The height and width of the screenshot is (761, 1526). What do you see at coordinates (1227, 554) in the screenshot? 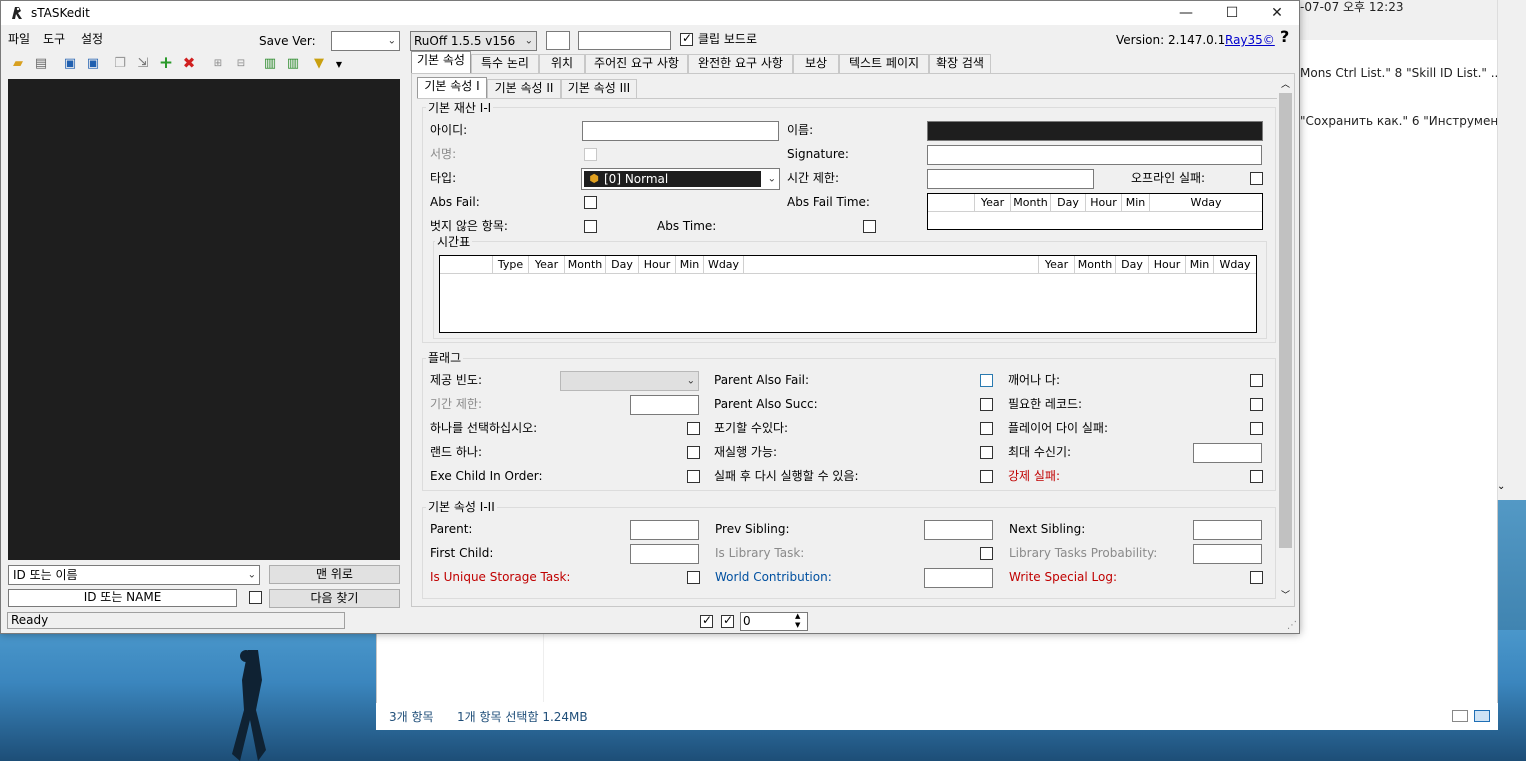
I see `library-prob-input` at bounding box center [1227, 554].